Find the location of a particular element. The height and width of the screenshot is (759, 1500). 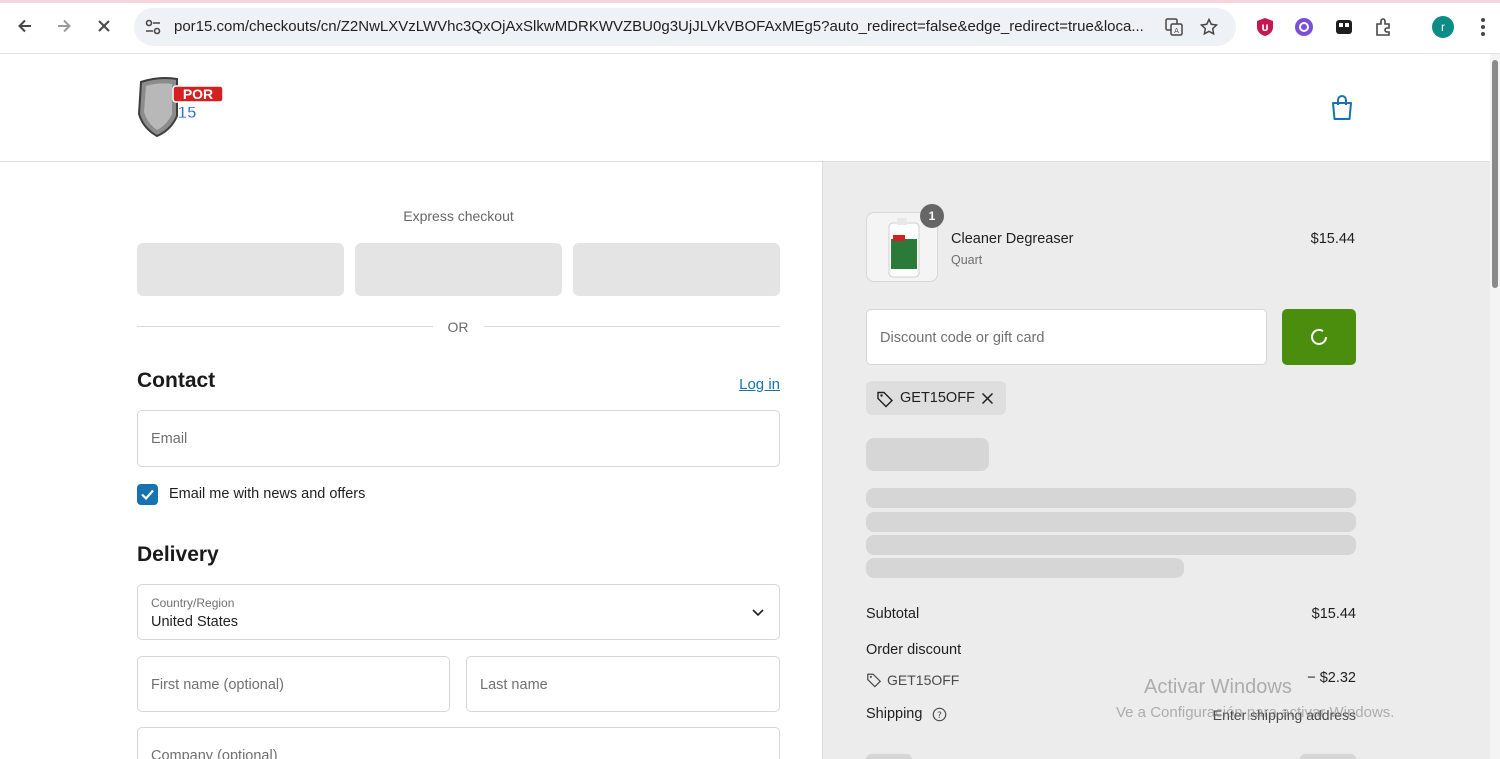

site-settings-icon is located at coordinates (153, 27).